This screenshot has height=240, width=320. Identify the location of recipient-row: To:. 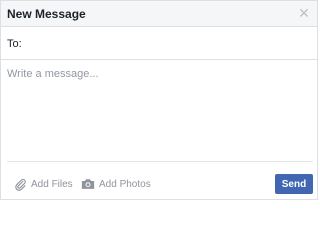
(159, 44).